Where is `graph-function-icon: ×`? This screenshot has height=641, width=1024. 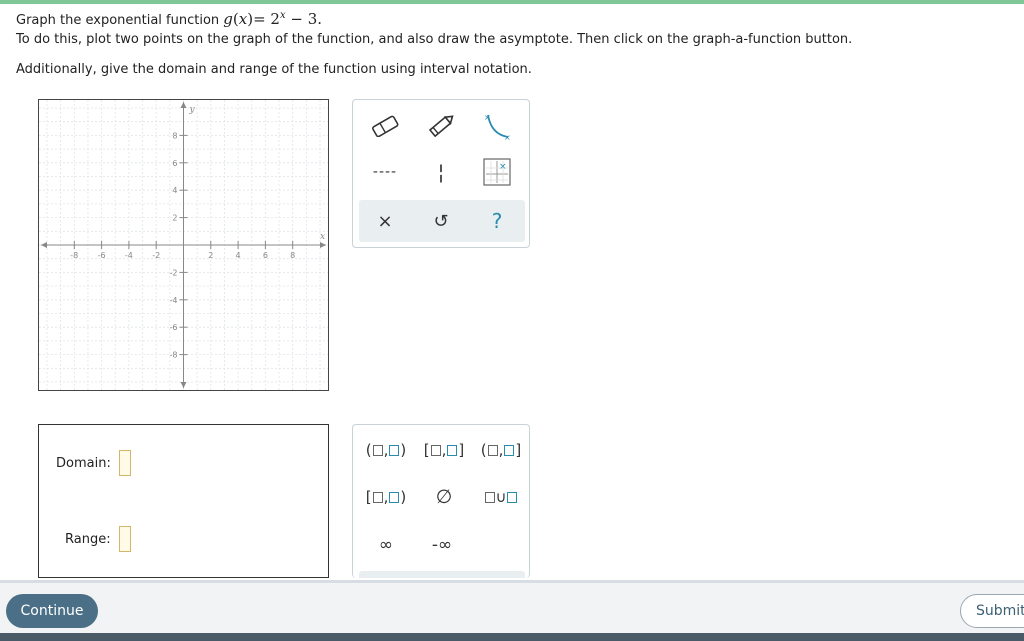
graph-function-icon: × is located at coordinates (497, 172).